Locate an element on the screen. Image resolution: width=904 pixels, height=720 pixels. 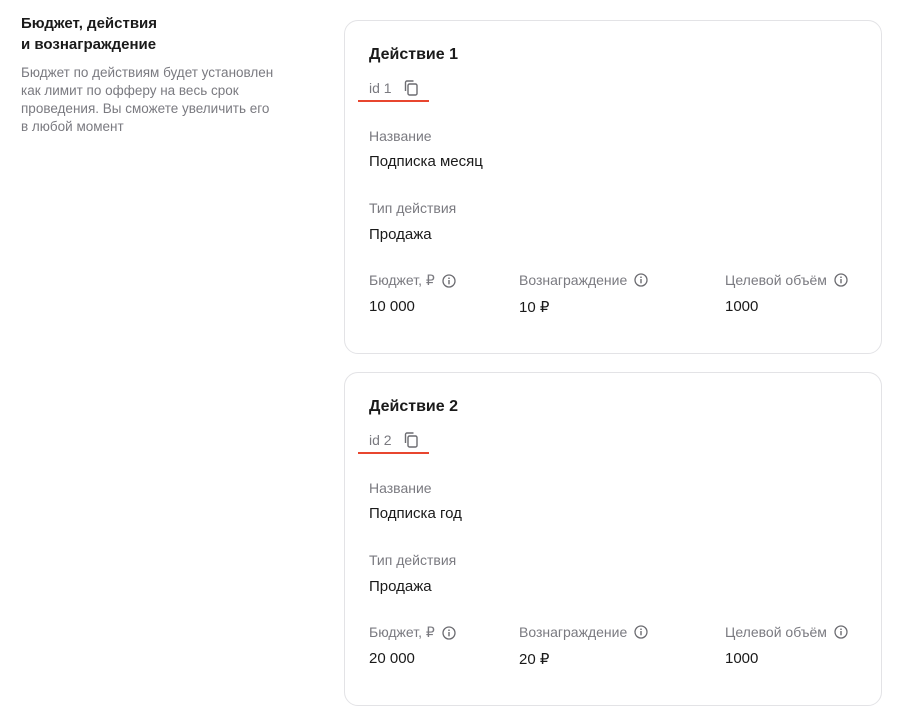
name-value: Подписка год is located at coordinates (415, 513).